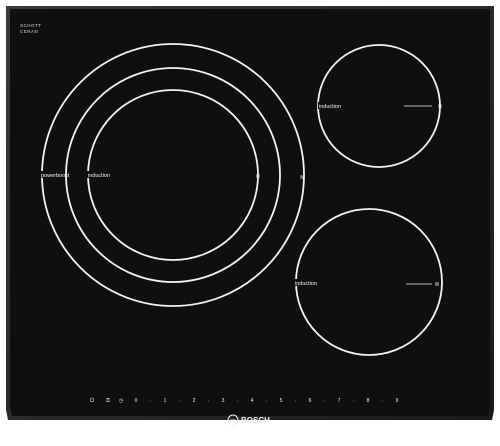 Image resolution: width=500 pixels, height=446 pixels. I want to click on large-induction-label: induction, so click(99, 176).